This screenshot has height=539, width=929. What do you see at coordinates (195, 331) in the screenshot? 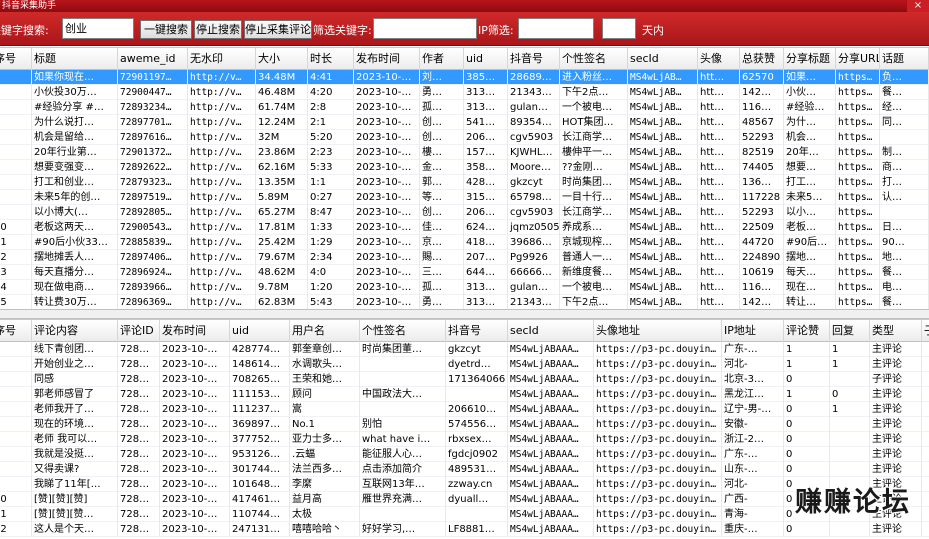
I see `comment-column-header: 发布时间` at bounding box center [195, 331].